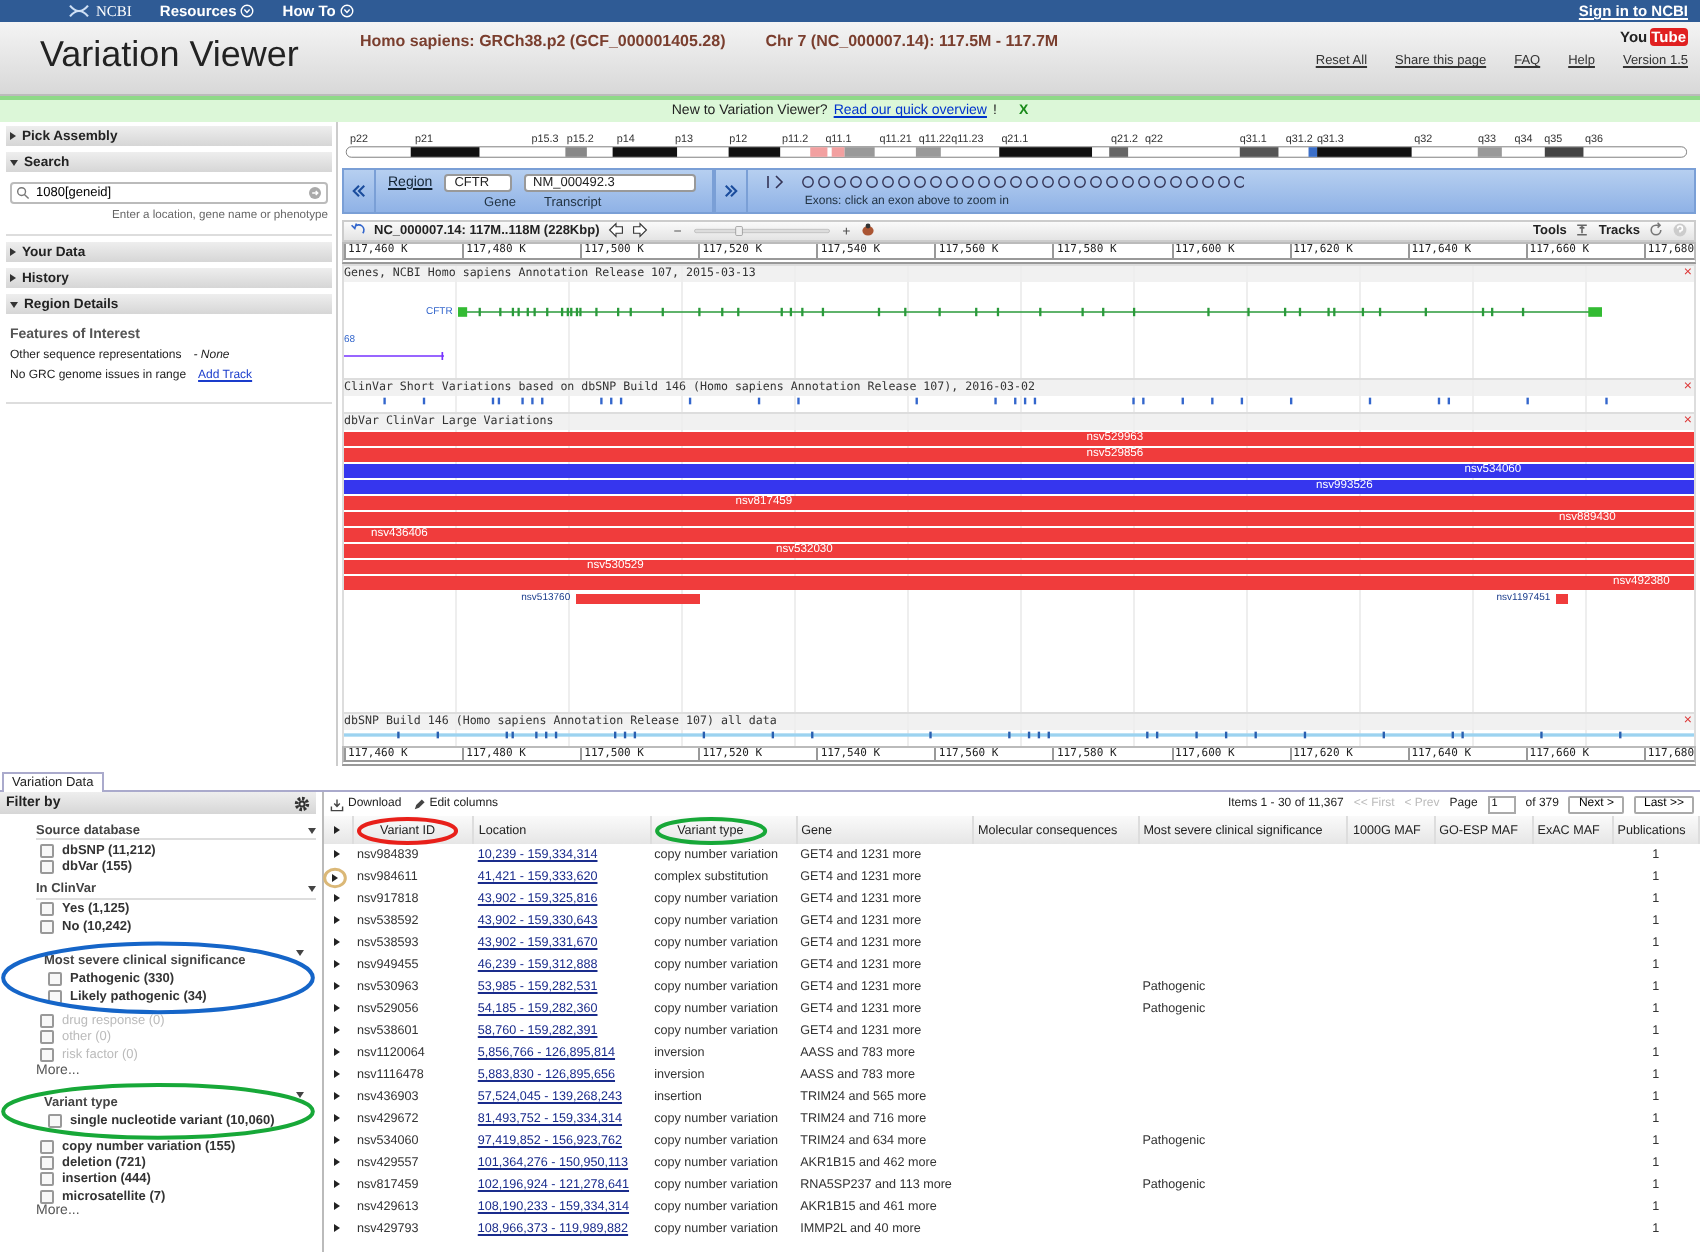  What do you see at coordinates (337, 804) in the screenshot?
I see `download-icon` at bounding box center [337, 804].